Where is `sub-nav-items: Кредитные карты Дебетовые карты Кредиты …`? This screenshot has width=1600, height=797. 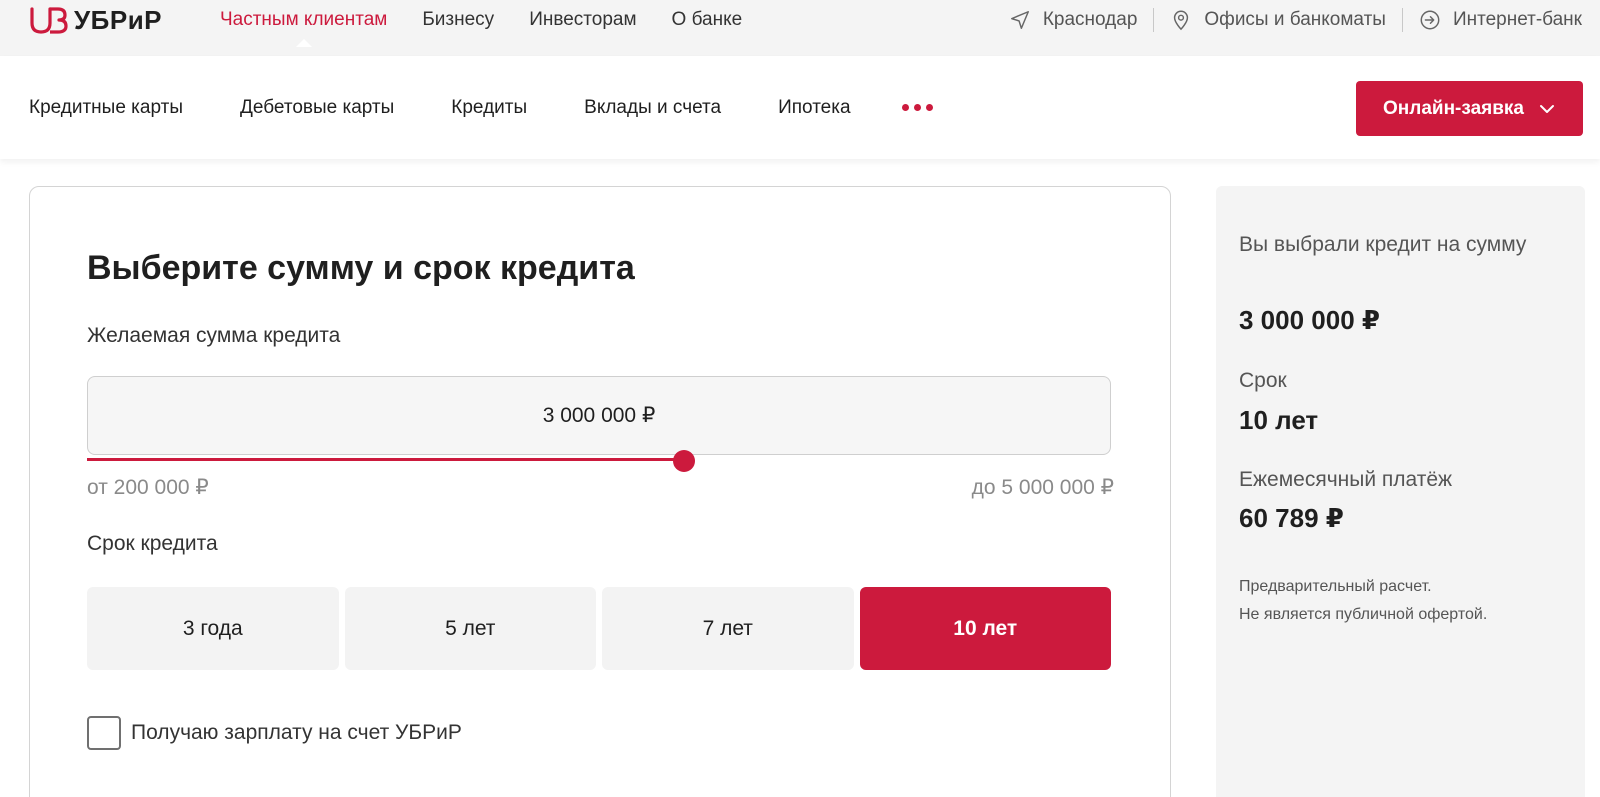
sub-nav-items: Кредитные карты Дебетовые карты Кредиты … is located at coordinates (481, 107).